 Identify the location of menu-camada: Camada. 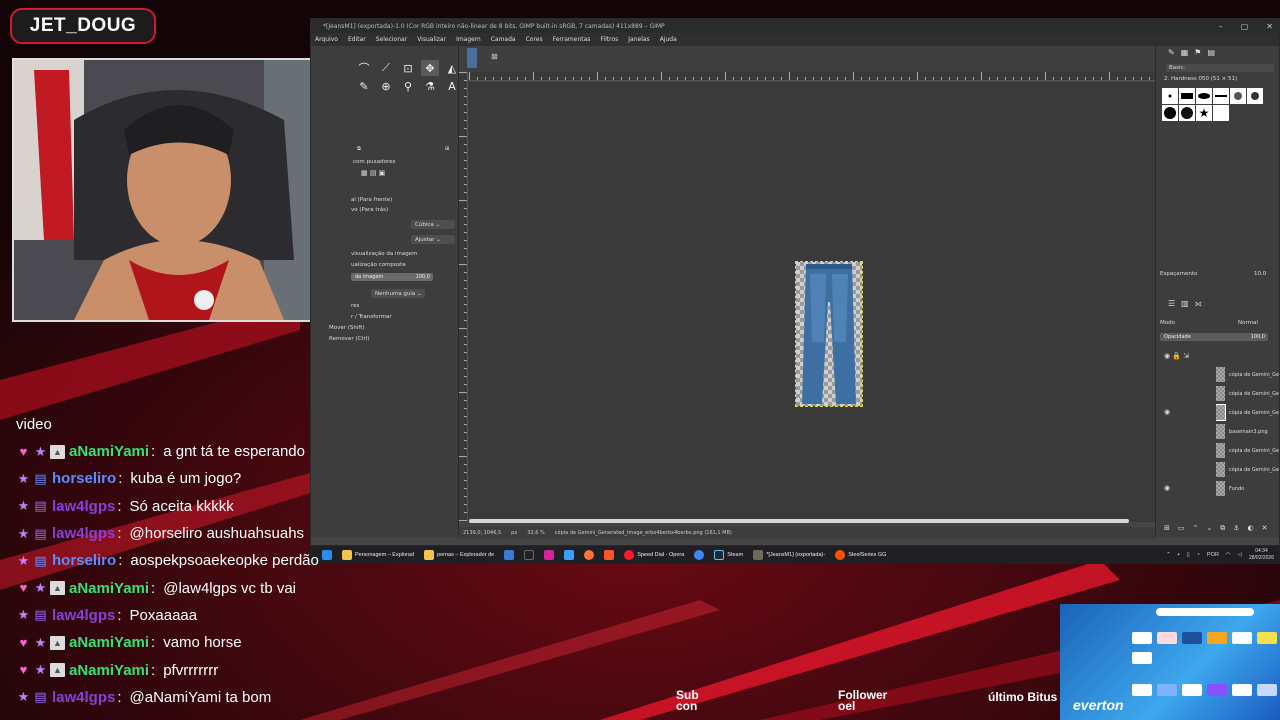
(503, 39).